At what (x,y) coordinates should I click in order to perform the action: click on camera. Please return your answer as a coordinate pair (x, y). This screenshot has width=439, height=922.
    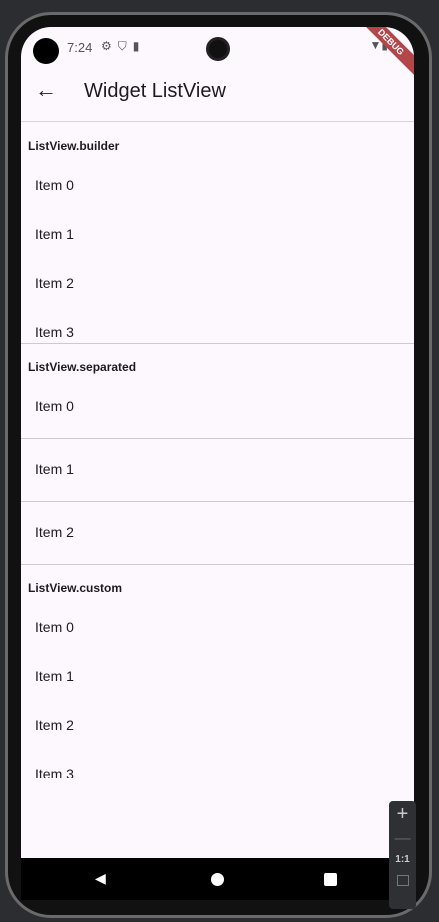
    Looking at the image, I should click on (218, 49).